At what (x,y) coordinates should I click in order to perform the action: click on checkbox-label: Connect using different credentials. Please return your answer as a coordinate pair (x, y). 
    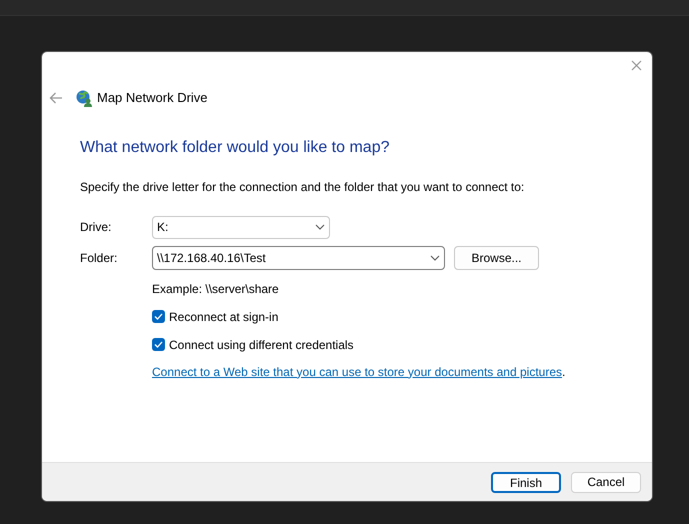
    Looking at the image, I should click on (261, 345).